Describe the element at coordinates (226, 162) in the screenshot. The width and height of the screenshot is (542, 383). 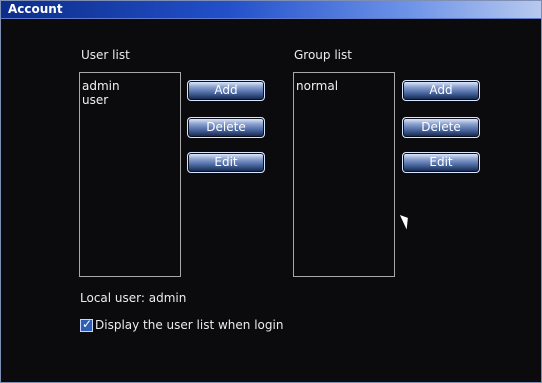
I see `user-edit-button: Edit` at that location.